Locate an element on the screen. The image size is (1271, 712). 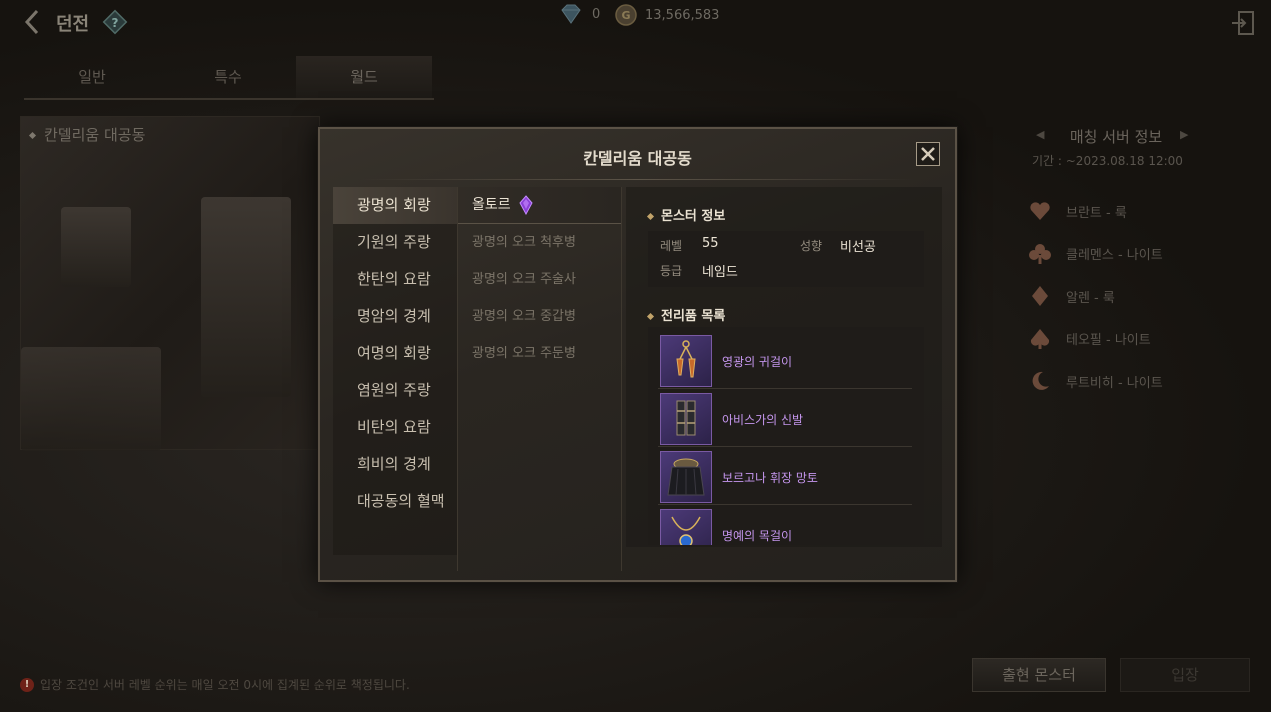
loot-item-name: 명예의 목걸이 is located at coordinates (757, 536).